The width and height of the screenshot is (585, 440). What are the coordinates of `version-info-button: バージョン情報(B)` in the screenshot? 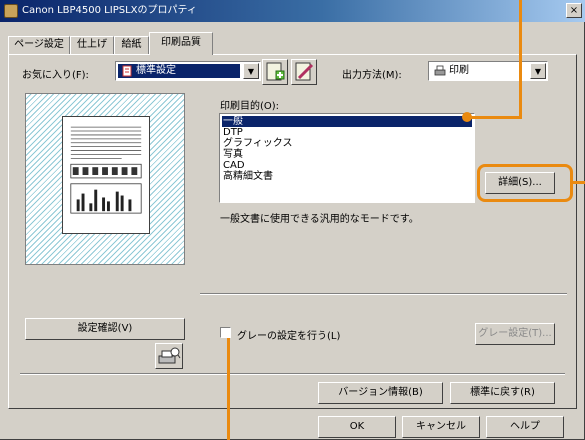 It's located at (380, 393).